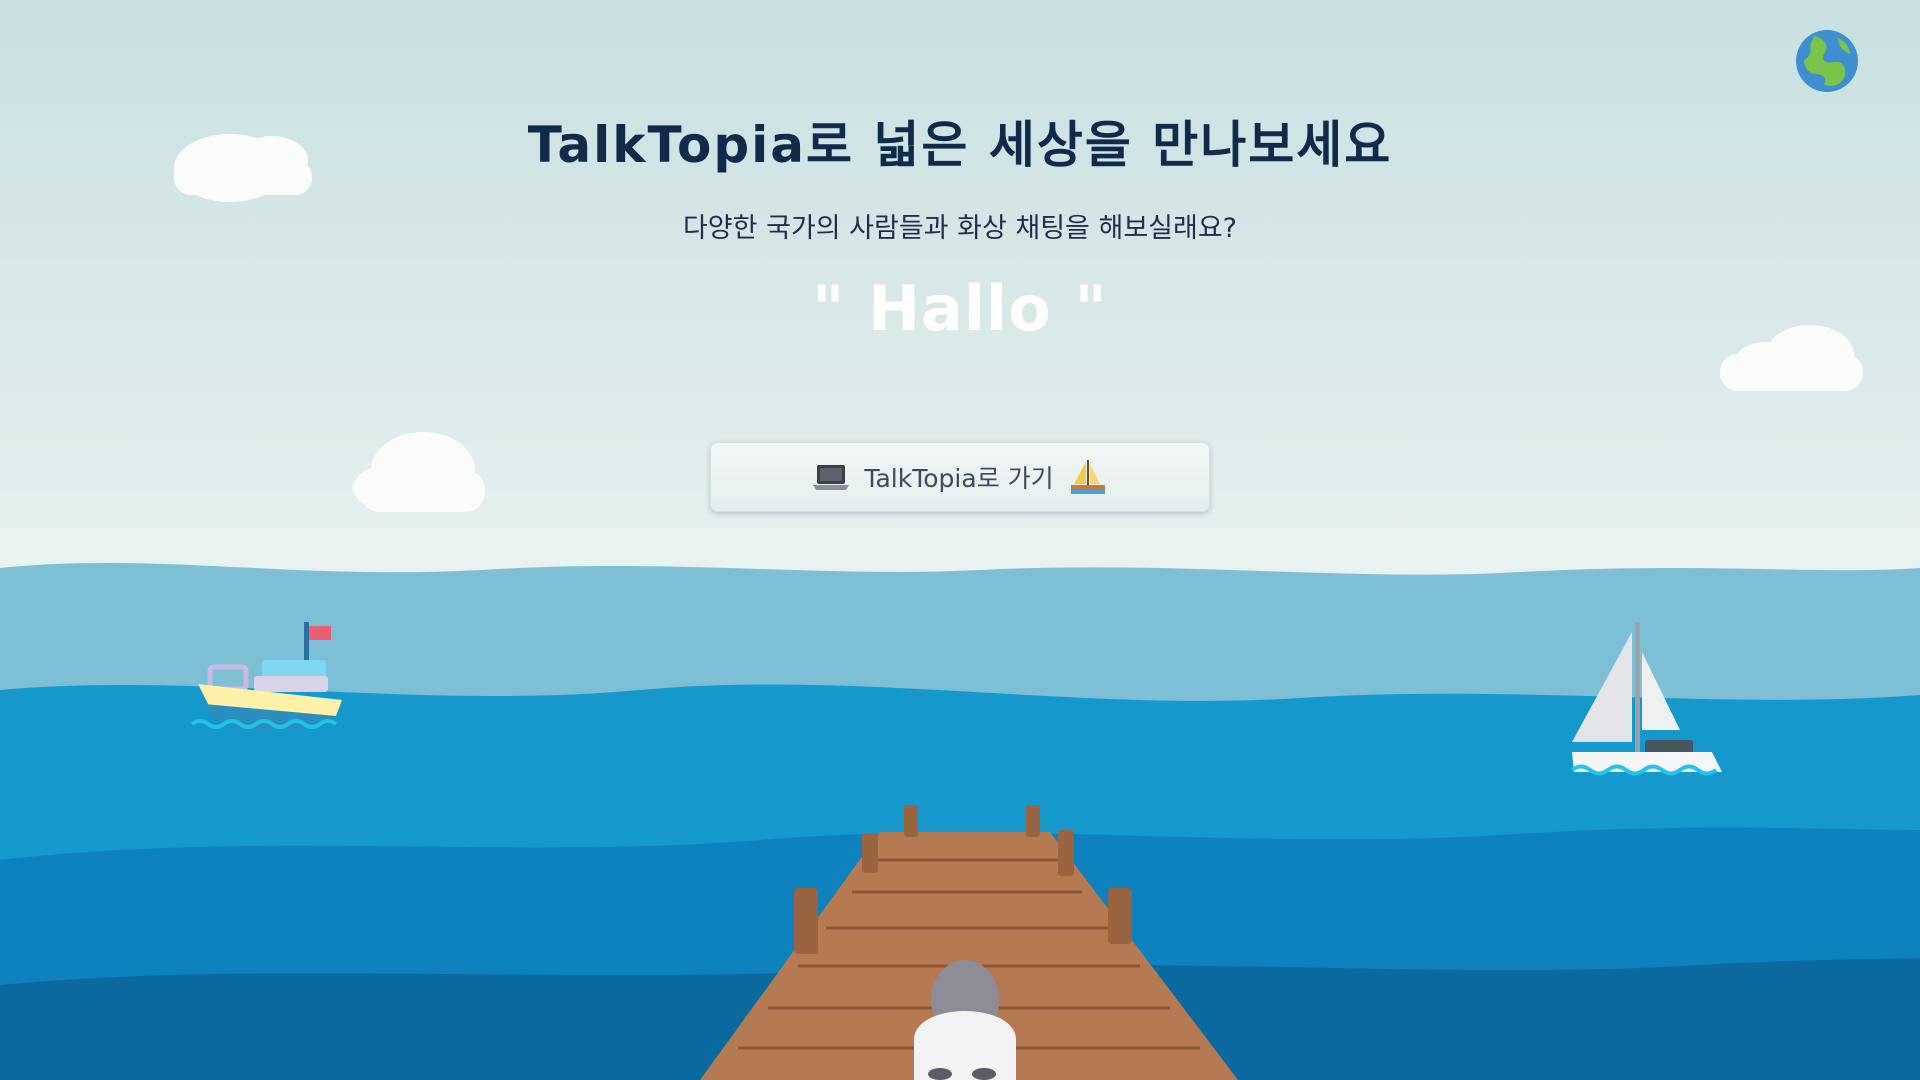 The width and height of the screenshot is (1920, 1080). What do you see at coordinates (419, 472) in the screenshot?
I see `cloud` at bounding box center [419, 472].